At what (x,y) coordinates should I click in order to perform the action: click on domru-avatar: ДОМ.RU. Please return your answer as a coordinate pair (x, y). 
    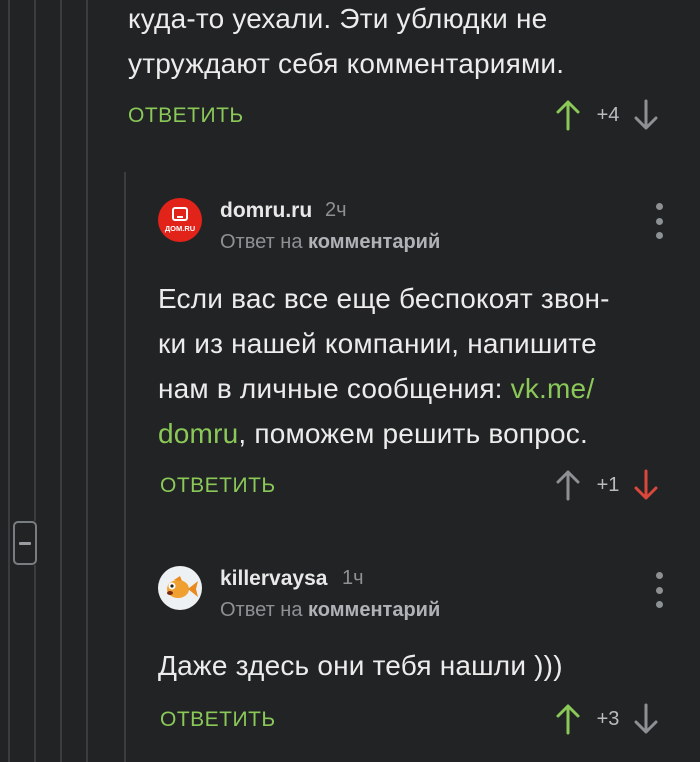
    Looking at the image, I should click on (180, 220).